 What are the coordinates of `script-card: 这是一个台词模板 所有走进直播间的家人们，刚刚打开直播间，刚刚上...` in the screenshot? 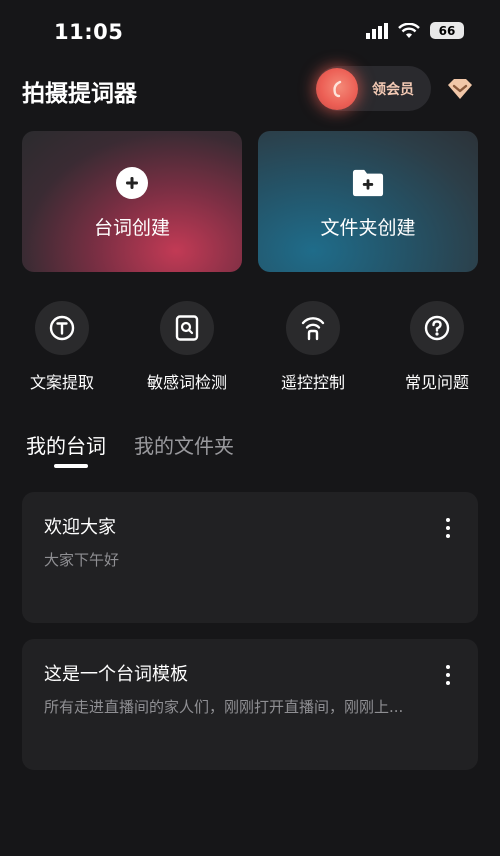 It's located at (250, 704).